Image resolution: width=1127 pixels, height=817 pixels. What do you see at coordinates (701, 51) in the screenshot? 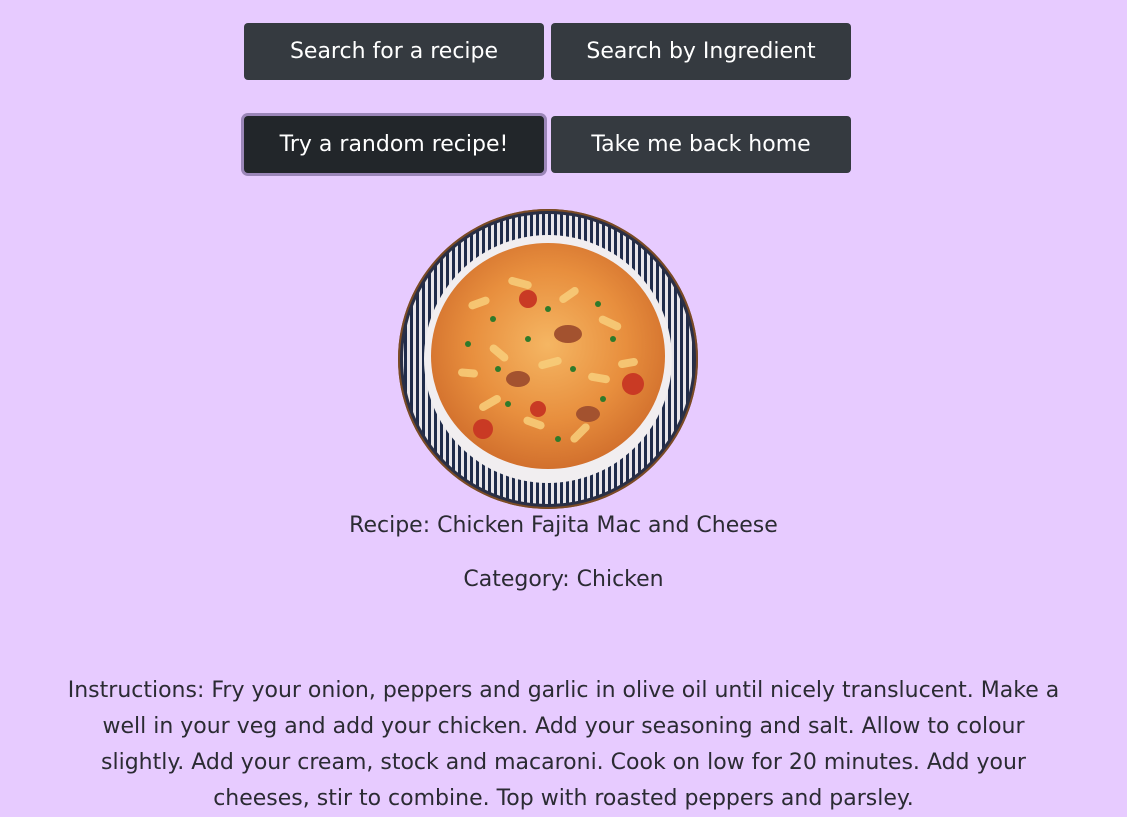
I see `search-ingredient-button: Search by Ingredient` at bounding box center [701, 51].